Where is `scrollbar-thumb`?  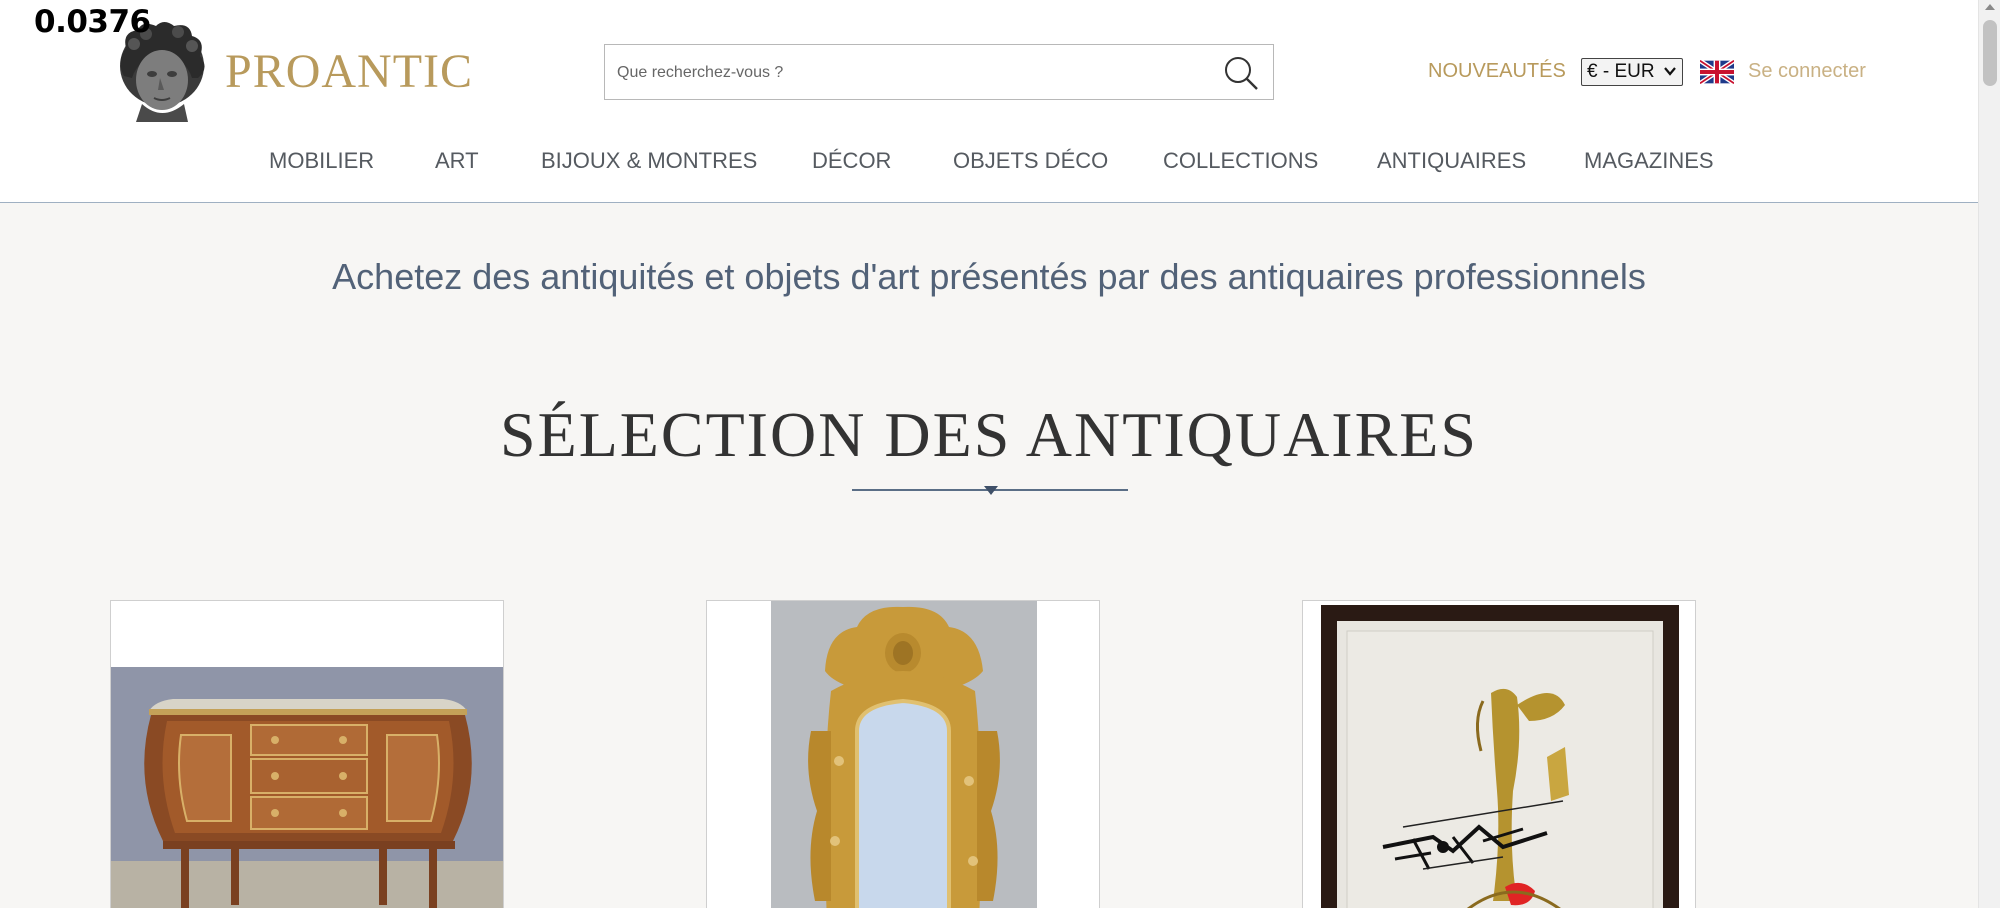
scrollbar-thumb is located at coordinates (1990, 53).